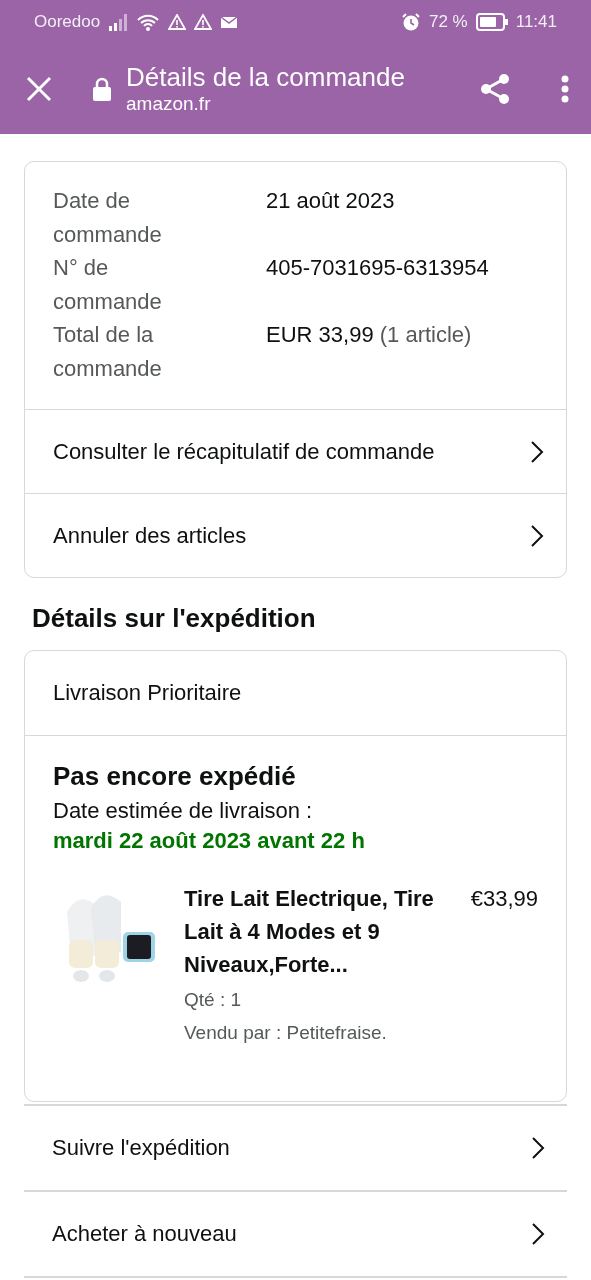  What do you see at coordinates (39, 89) in the screenshot?
I see `close-button` at bounding box center [39, 89].